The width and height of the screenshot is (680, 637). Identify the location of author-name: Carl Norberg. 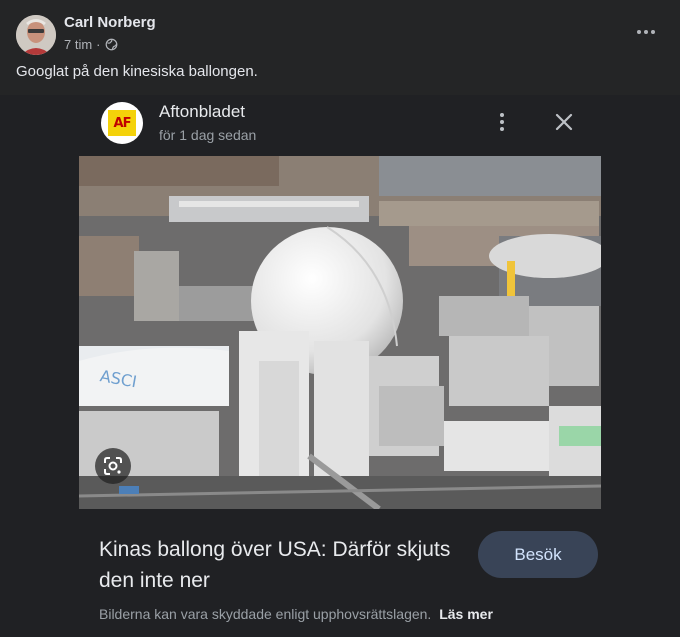
(110, 22).